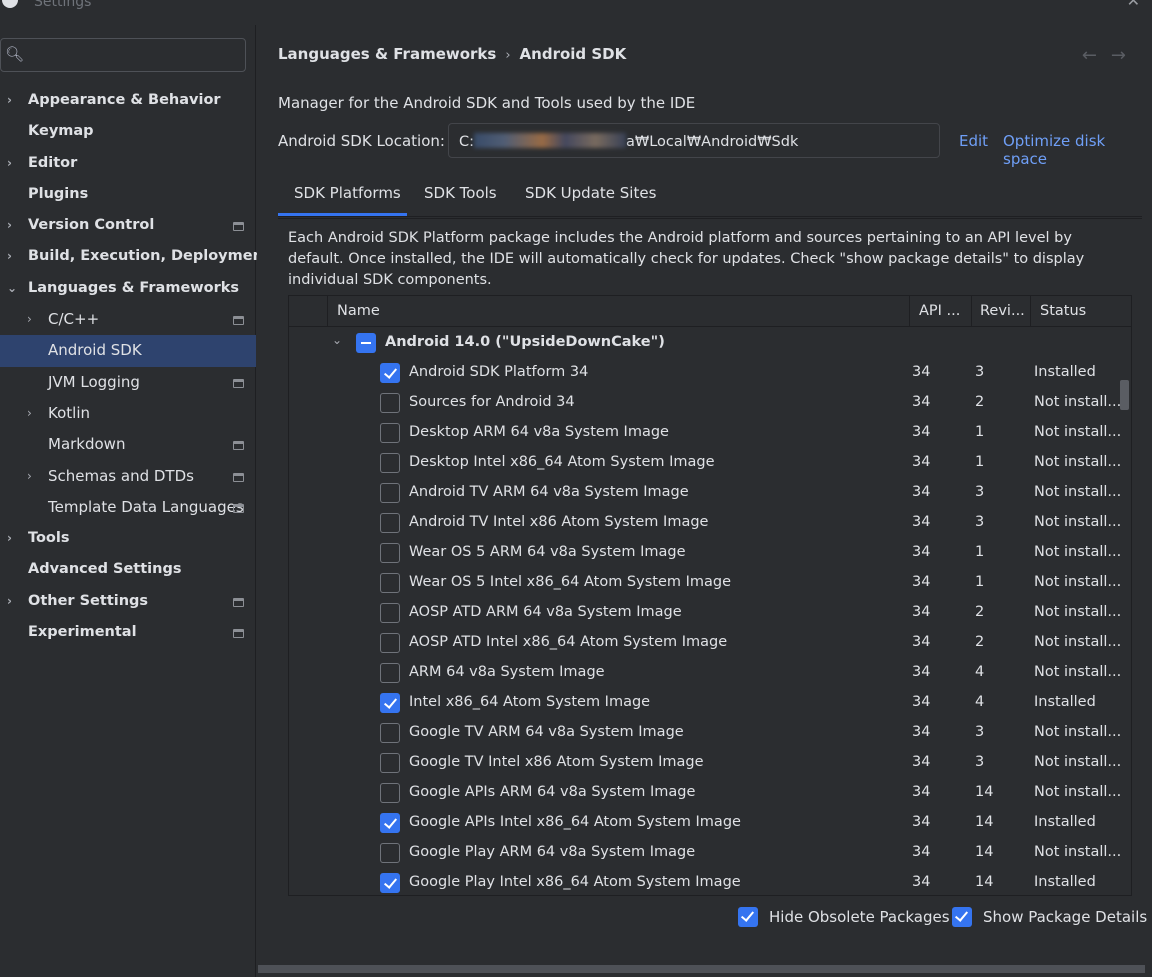 The height and width of the screenshot is (977, 1152). Describe the element at coordinates (128, 131) in the screenshot. I see `sidebar-item-keymap: Keymap` at that location.